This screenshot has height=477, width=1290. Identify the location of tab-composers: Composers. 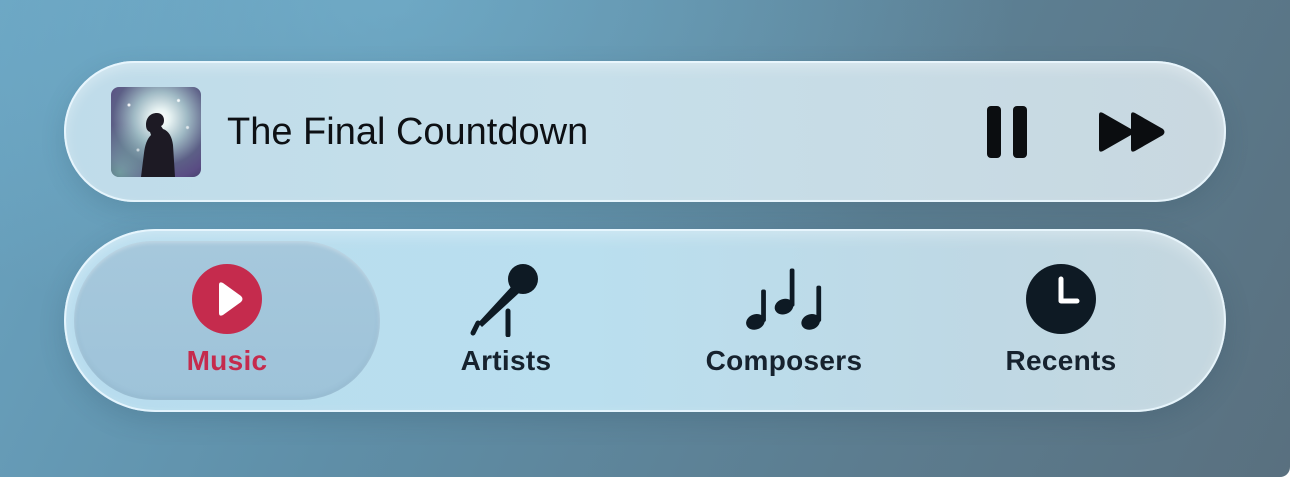
(784, 324).